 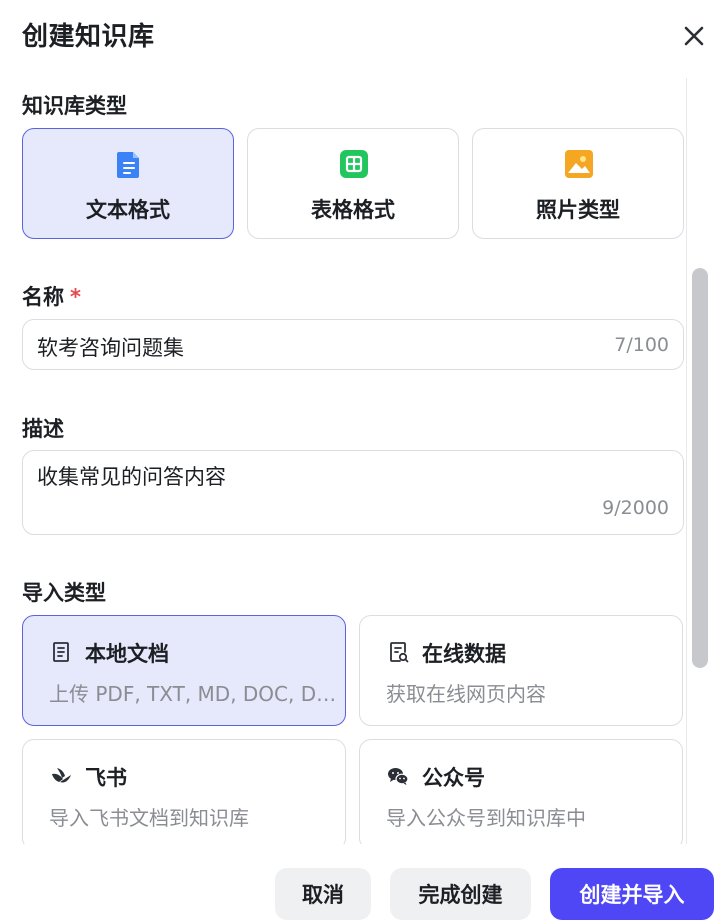 What do you see at coordinates (74, 106) in the screenshot?
I see `kb-type-label: 知识库类型` at bounding box center [74, 106].